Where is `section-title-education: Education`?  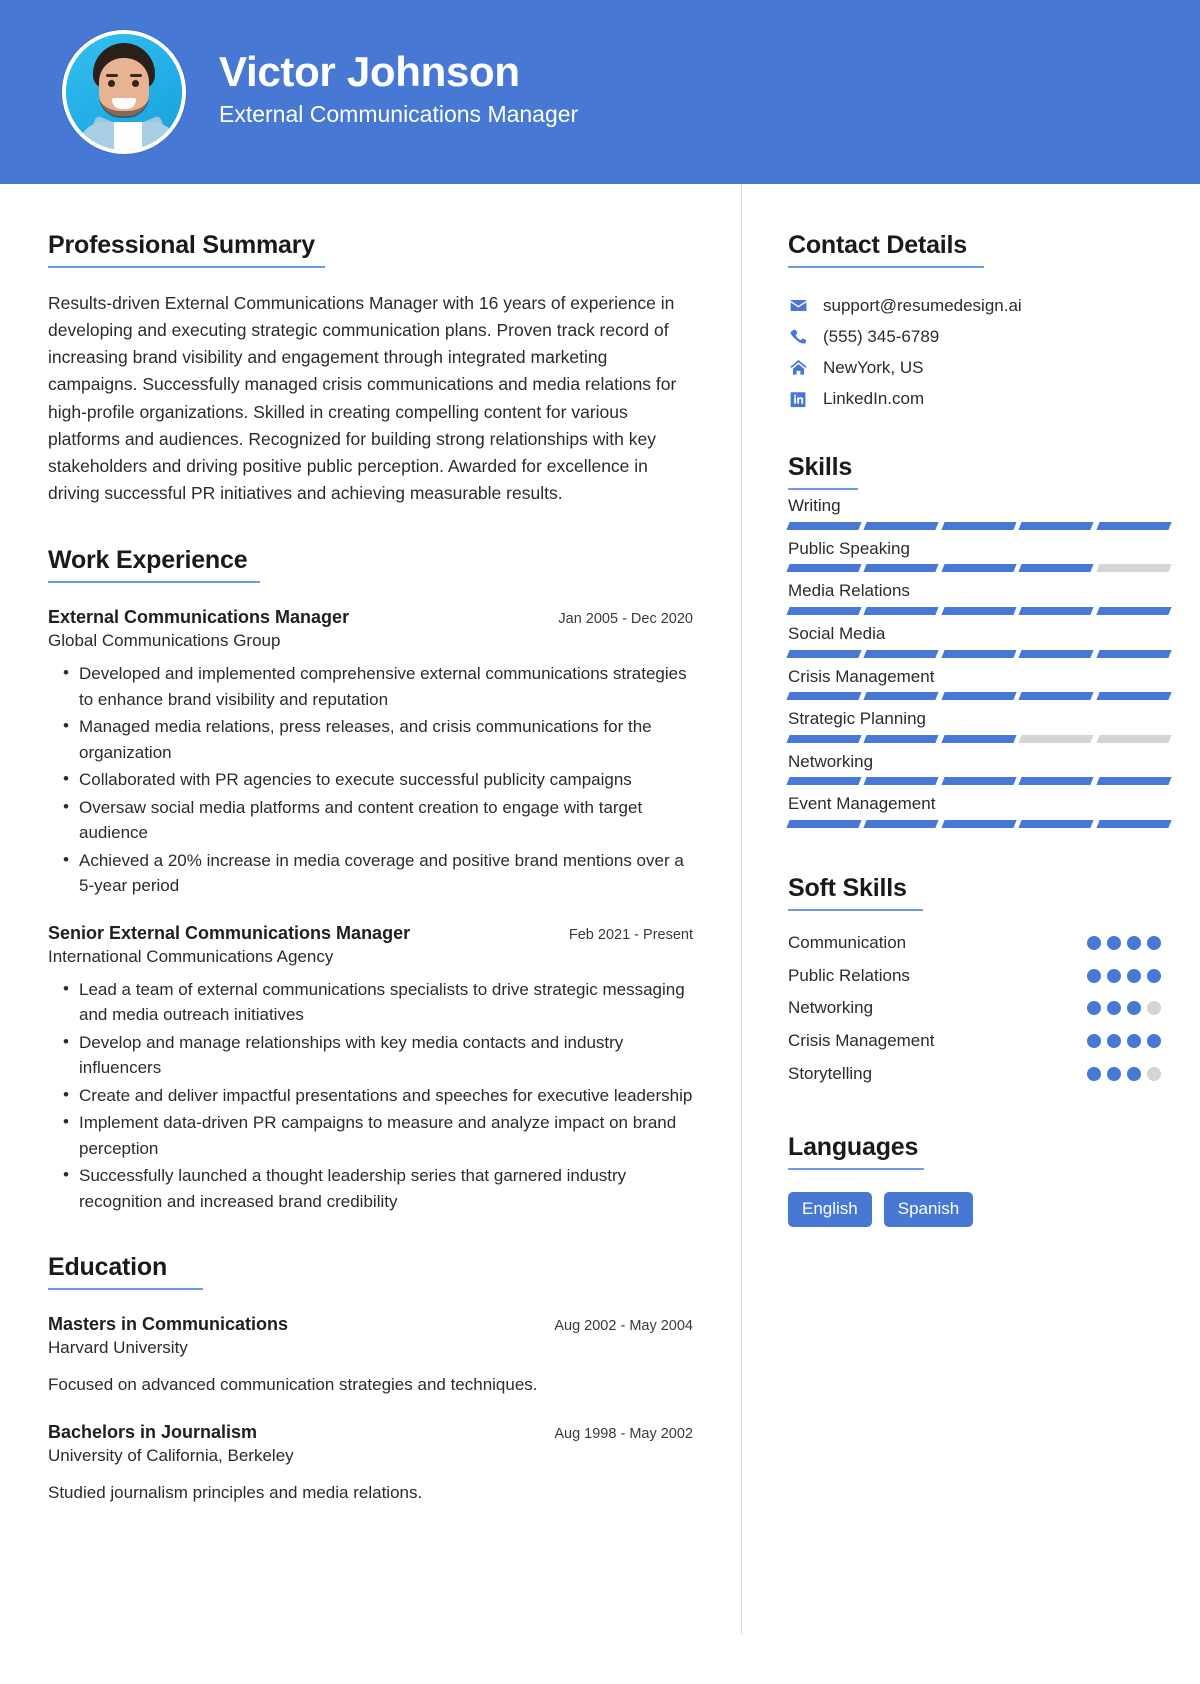
section-title-education: Education is located at coordinates (108, 1267).